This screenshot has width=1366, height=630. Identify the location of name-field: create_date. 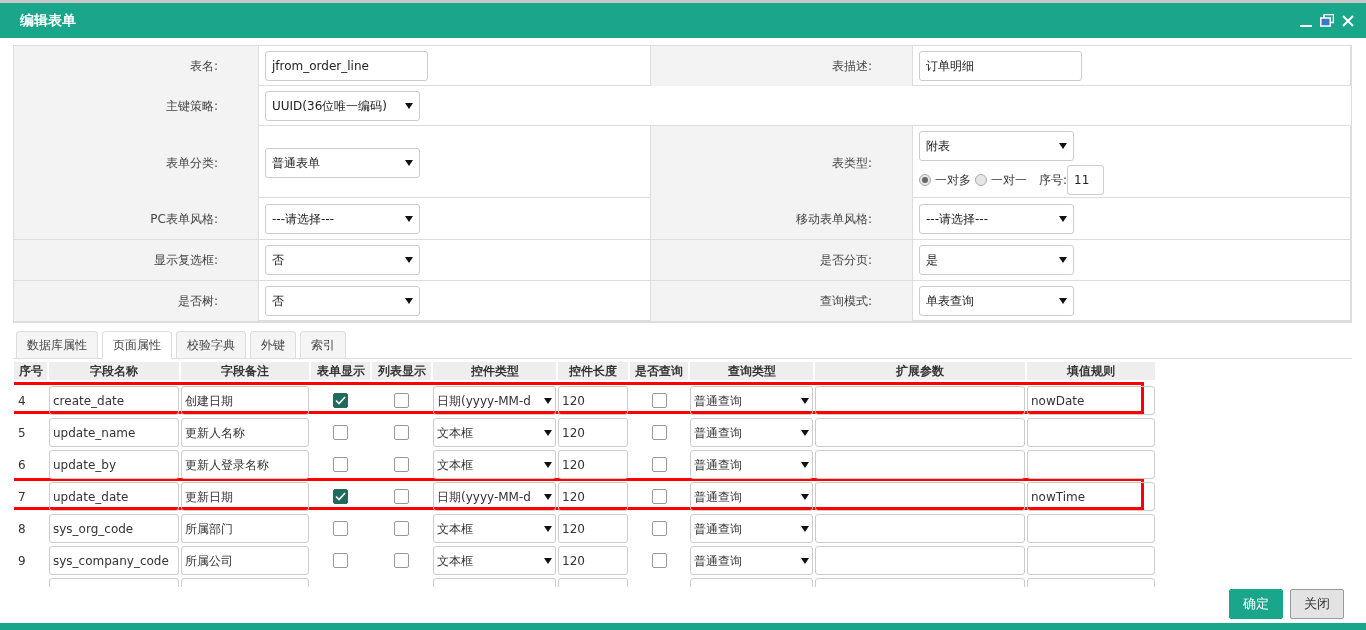
(114, 400).